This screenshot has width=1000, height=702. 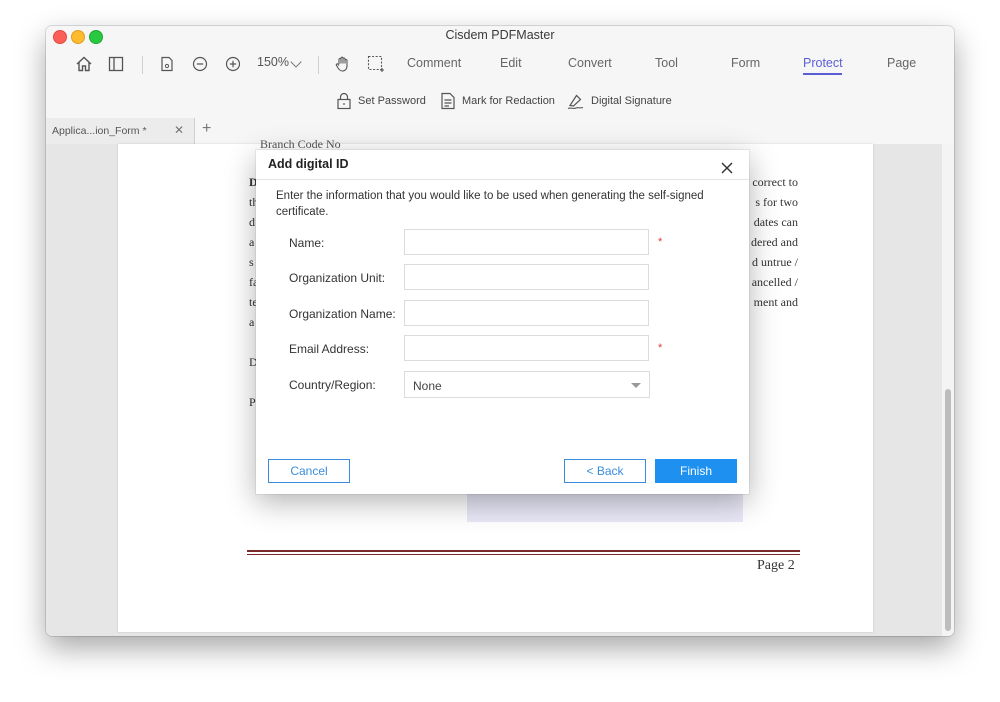 What do you see at coordinates (631, 101) in the screenshot?
I see `digital-signature-label: Digital Signature` at bounding box center [631, 101].